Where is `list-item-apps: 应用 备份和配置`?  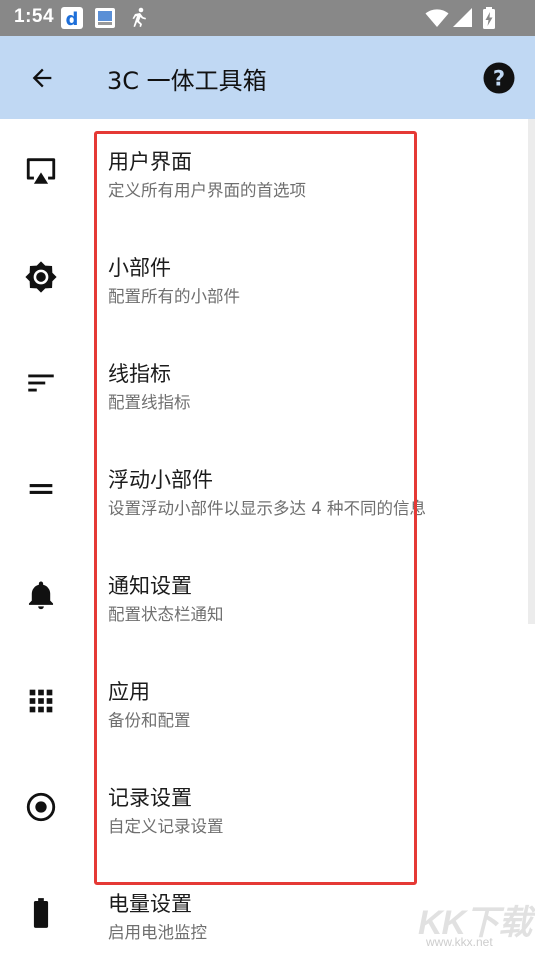
list-item-apps: 应用 备份和配置 is located at coordinates (267, 702).